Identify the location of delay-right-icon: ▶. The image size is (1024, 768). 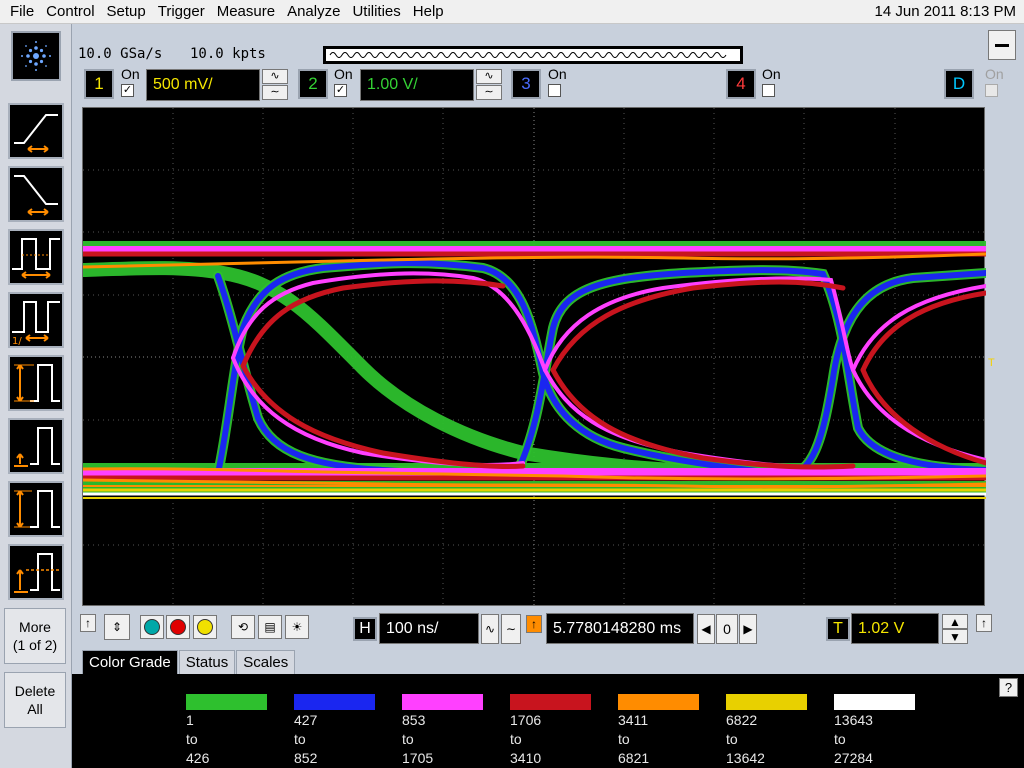
(748, 629).